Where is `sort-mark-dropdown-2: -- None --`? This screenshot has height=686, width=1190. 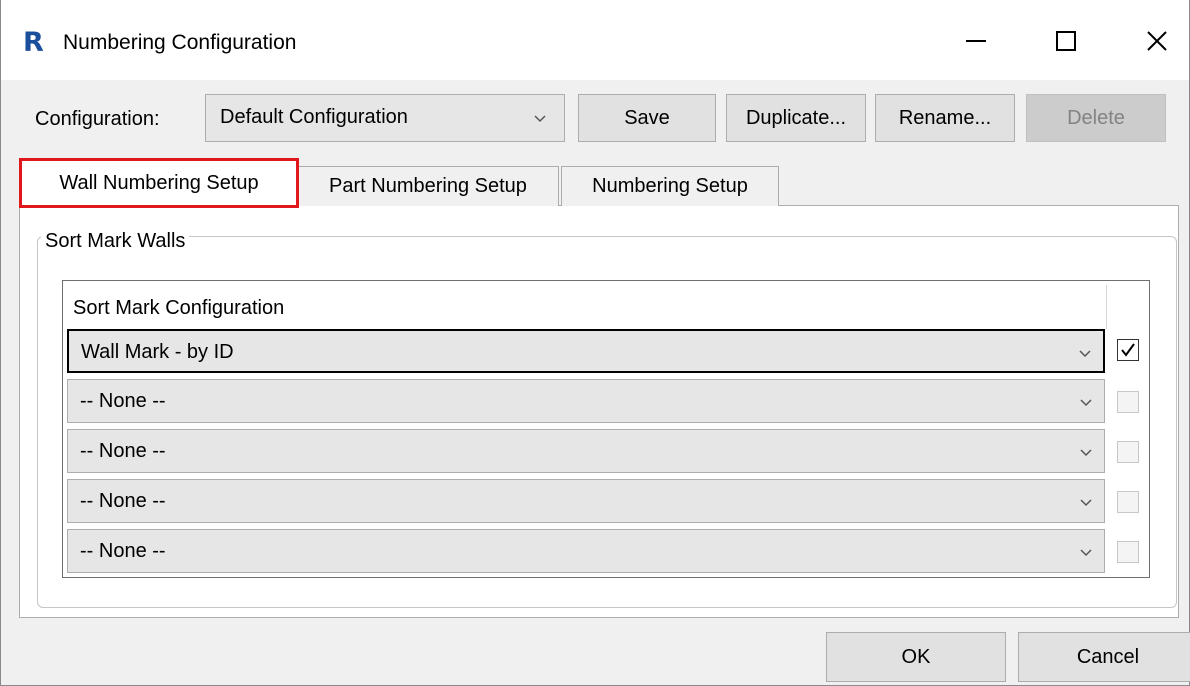
sort-mark-dropdown-2: -- None -- is located at coordinates (586, 401).